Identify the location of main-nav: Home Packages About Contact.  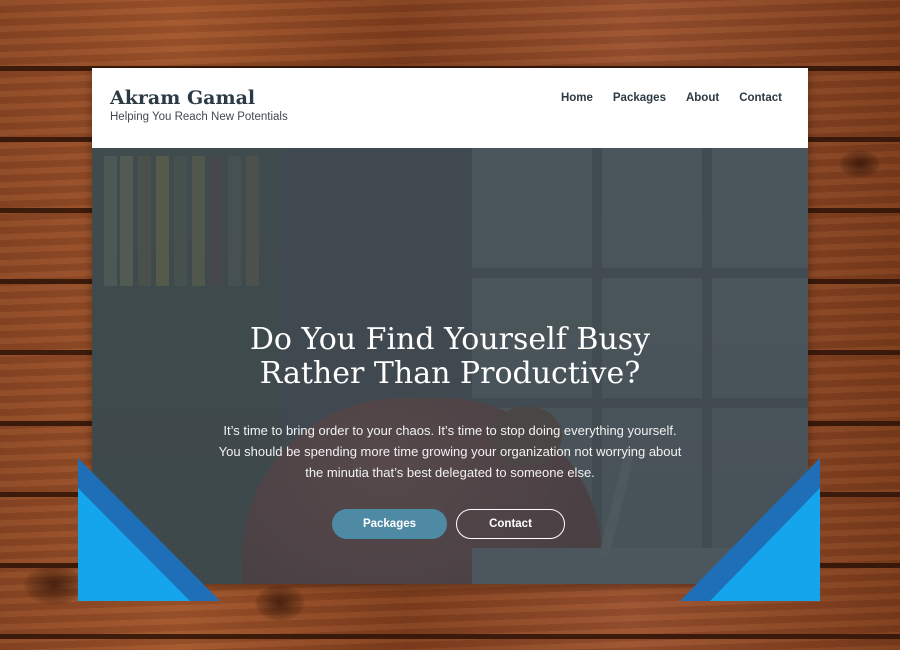
(671, 98).